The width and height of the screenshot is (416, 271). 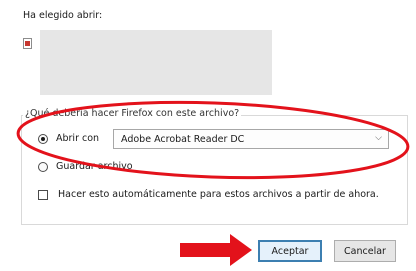 What do you see at coordinates (365, 251) in the screenshot?
I see `cancel-button: Cancelar` at bounding box center [365, 251].